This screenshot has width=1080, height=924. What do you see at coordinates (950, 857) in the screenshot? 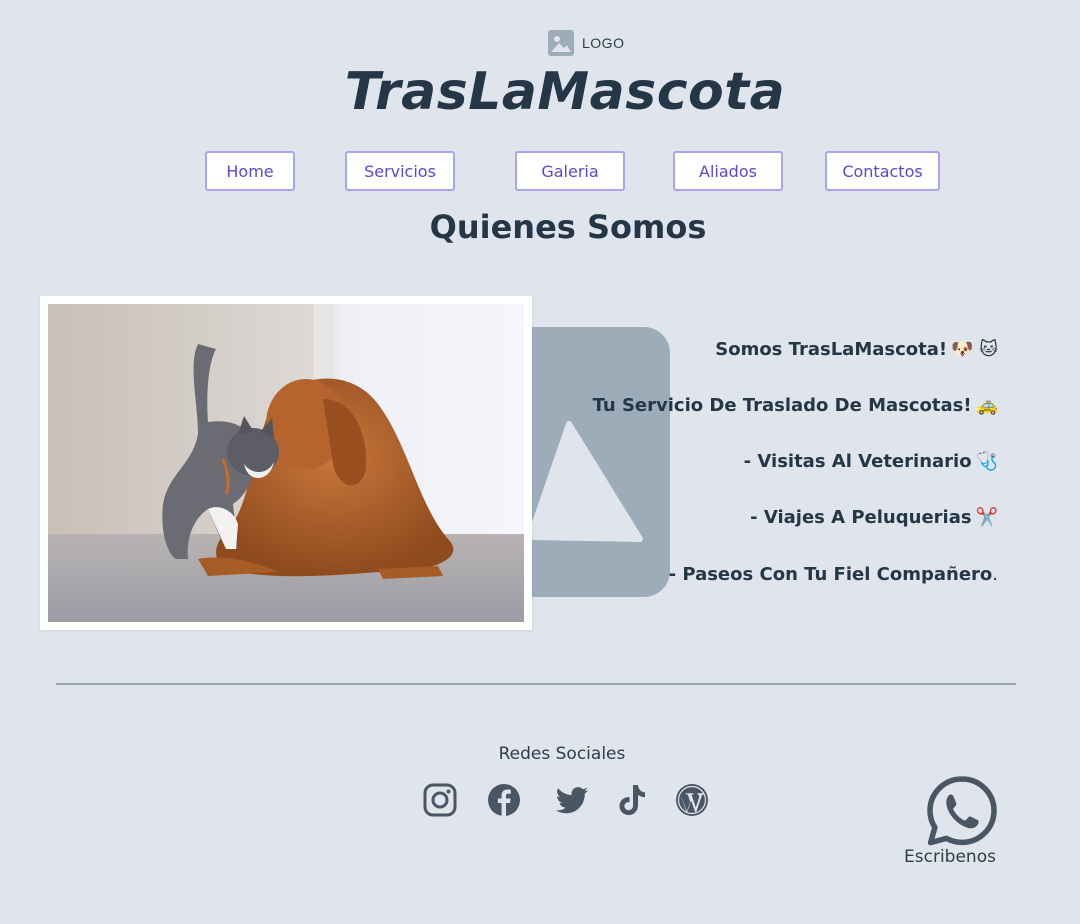
I see `whatsapp-label: Escribenos` at bounding box center [950, 857].